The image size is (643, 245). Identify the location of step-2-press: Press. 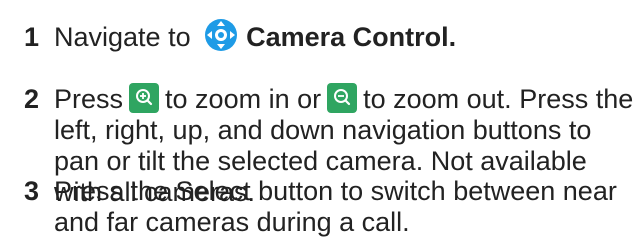
(89, 99).